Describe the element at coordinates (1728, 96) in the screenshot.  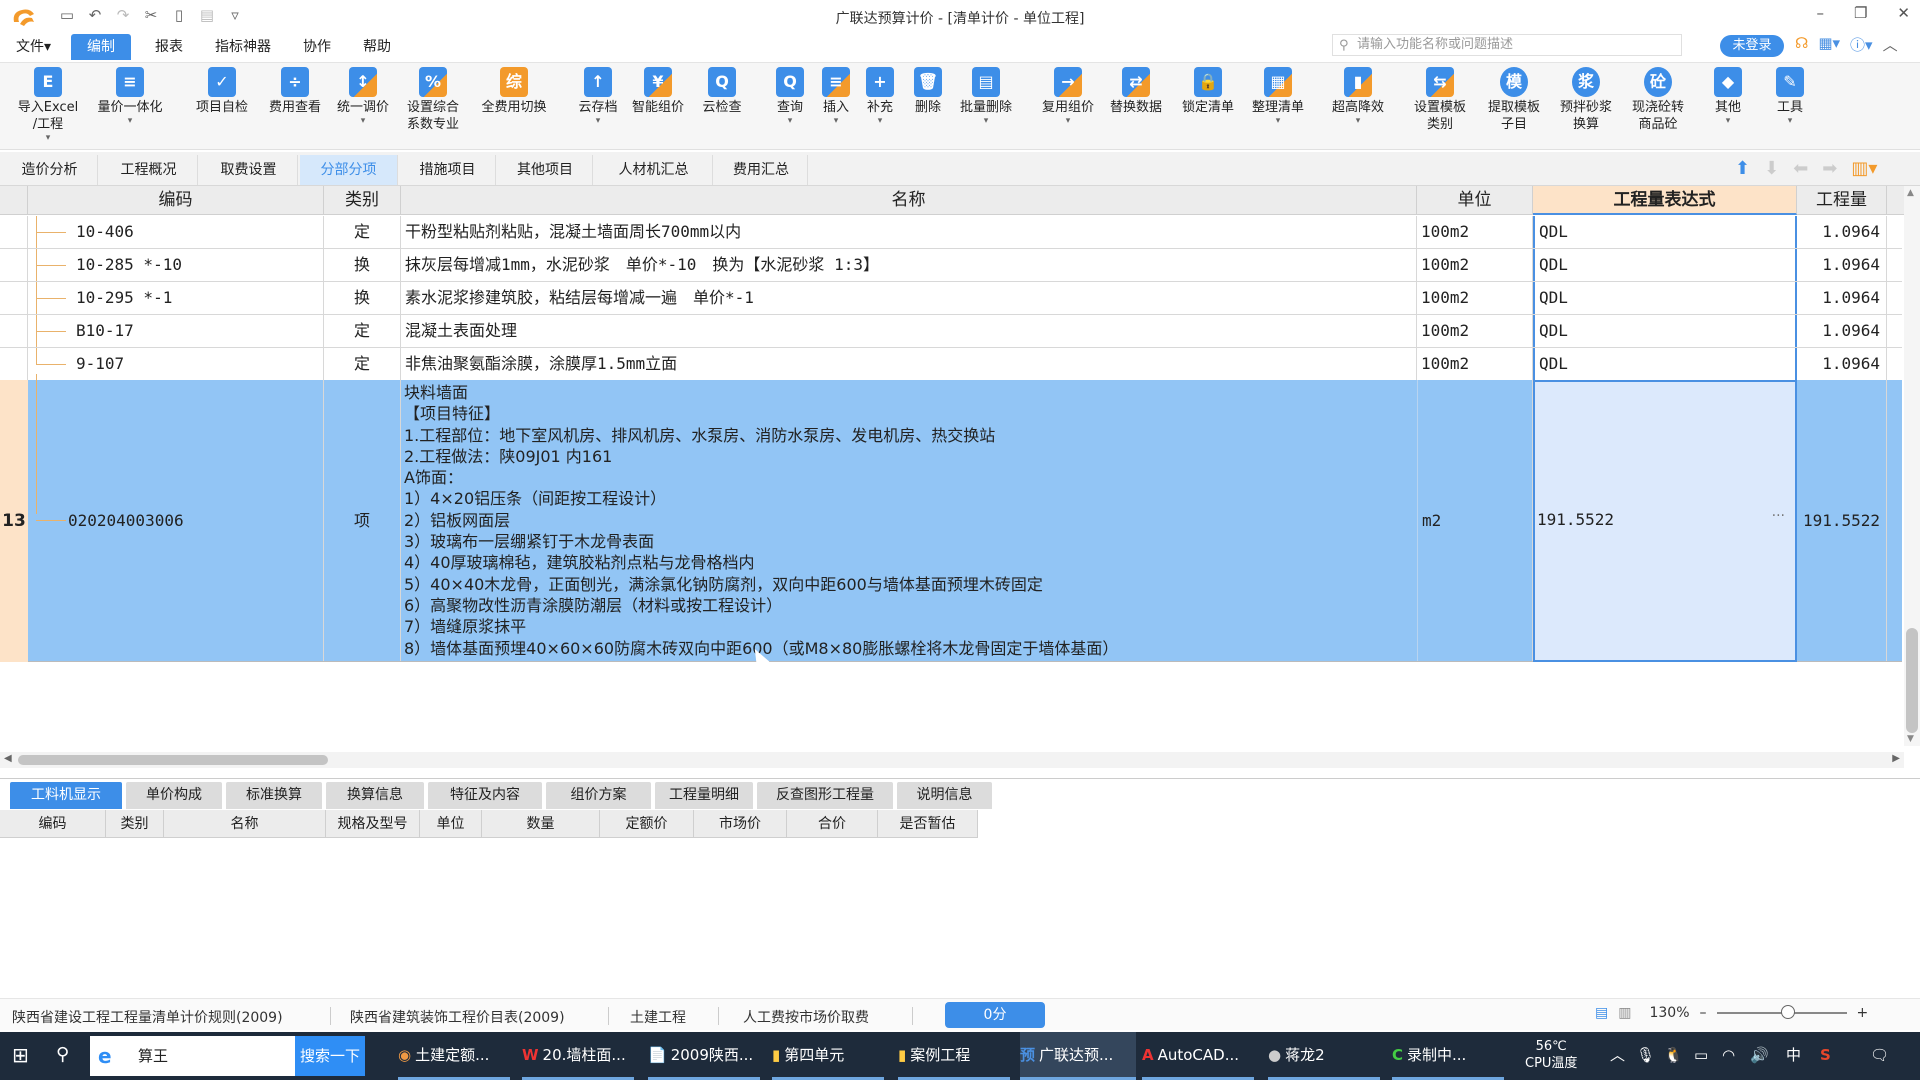
I see `ribbon-button-24: ◆ 其他 ▾` at that location.